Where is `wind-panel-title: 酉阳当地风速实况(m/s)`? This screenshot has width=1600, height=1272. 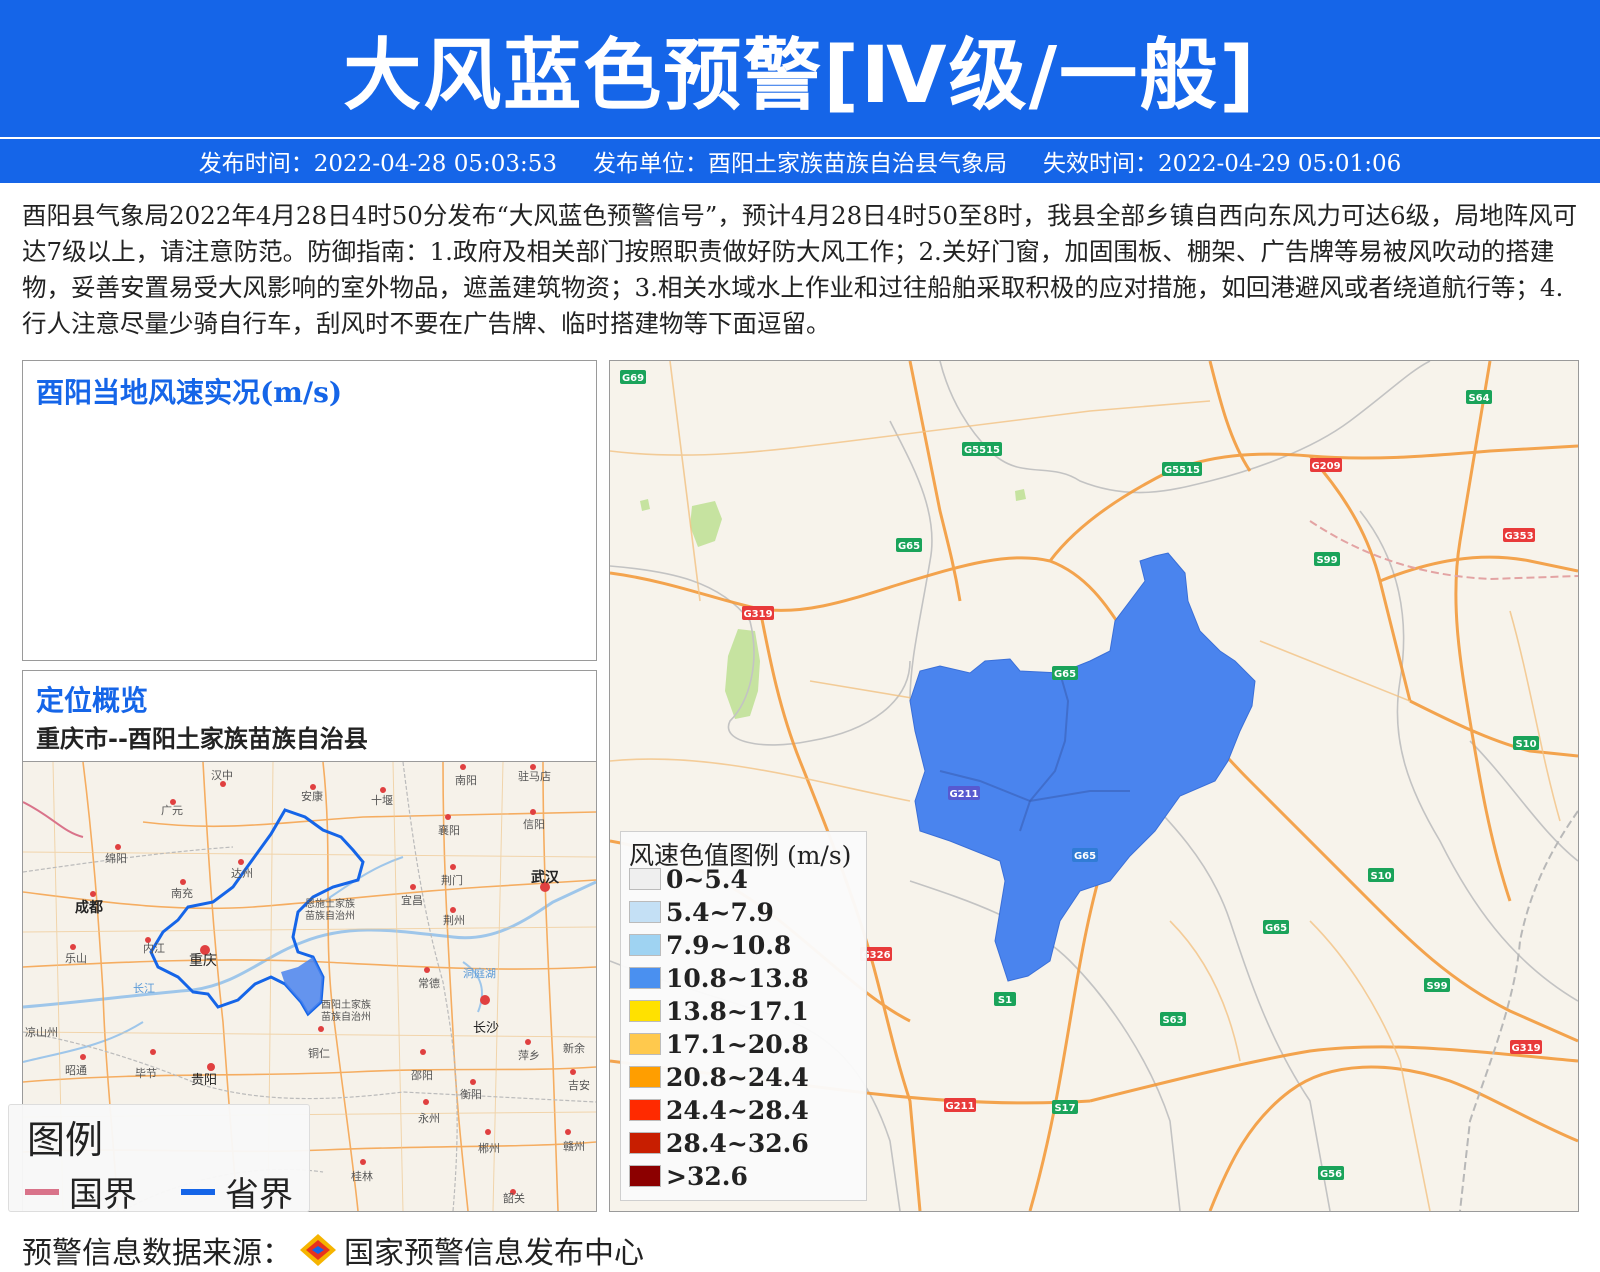 wind-panel-title: 酉阳当地风速实况(m/s) is located at coordinates (189, 392).